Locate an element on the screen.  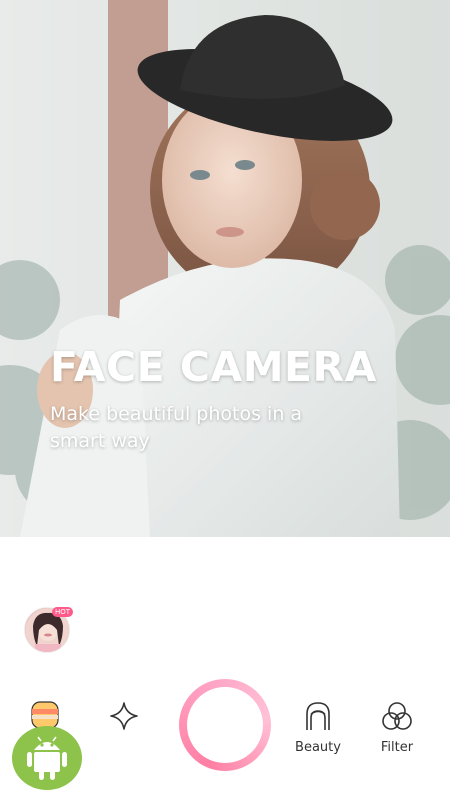
sparkle-icon is located at coordinates (124, 716).